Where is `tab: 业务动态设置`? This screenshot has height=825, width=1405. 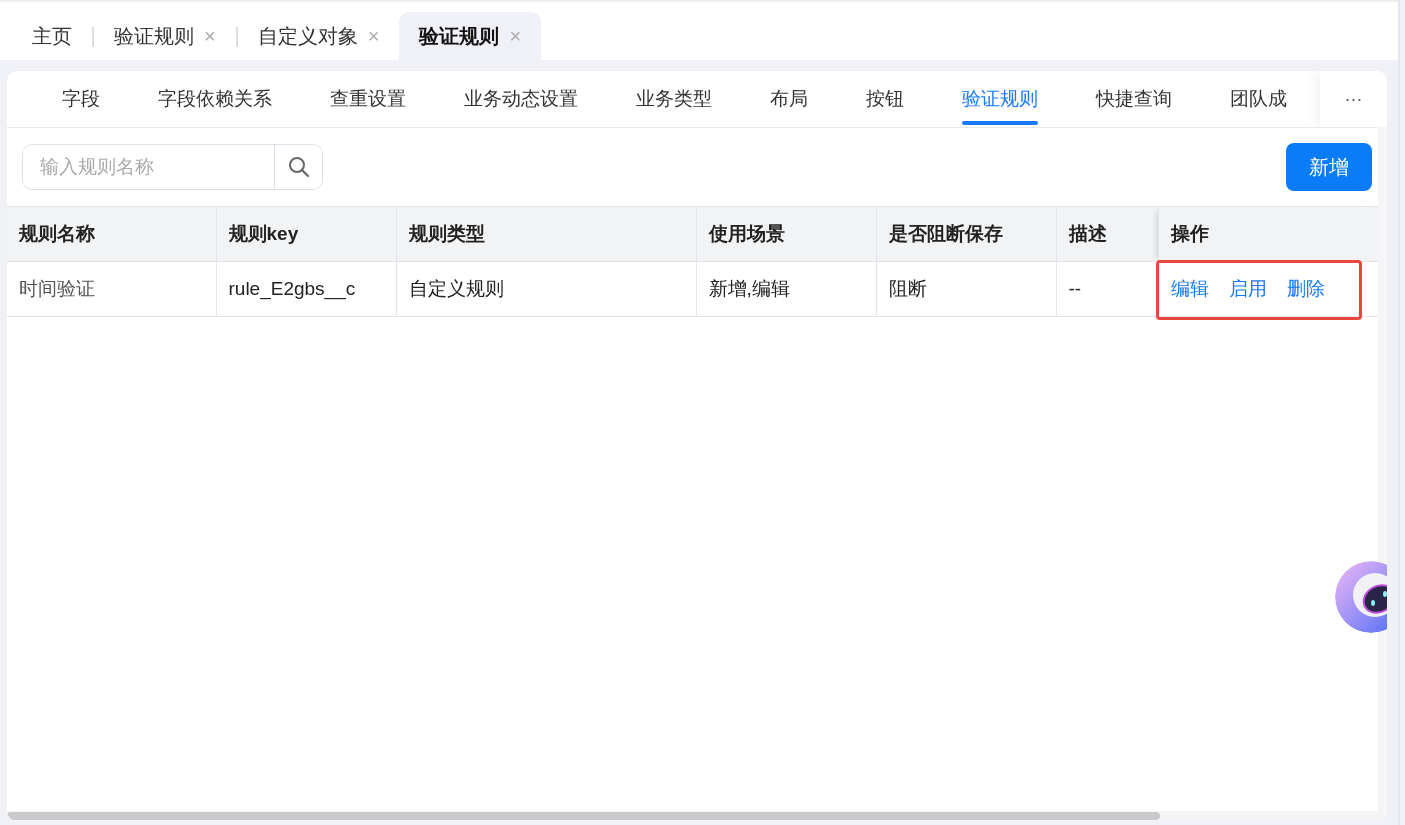
tab: 业务动态设置 is located at coordinates (521, 99).